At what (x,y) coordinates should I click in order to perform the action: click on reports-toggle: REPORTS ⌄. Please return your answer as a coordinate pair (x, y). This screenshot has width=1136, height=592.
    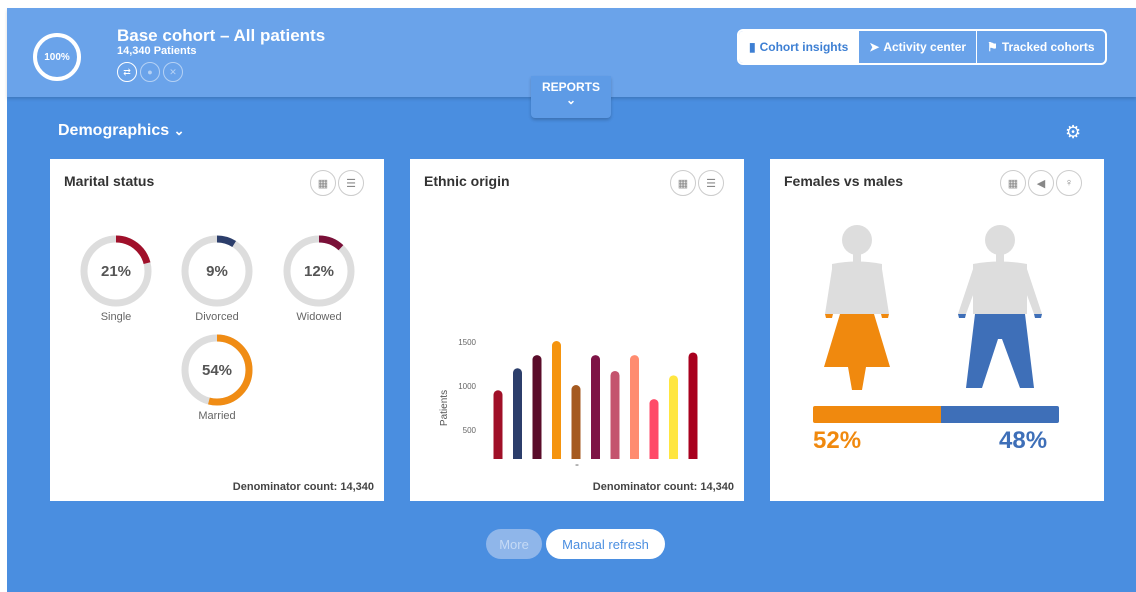
    Looking at the image, I should click on (571, 97).